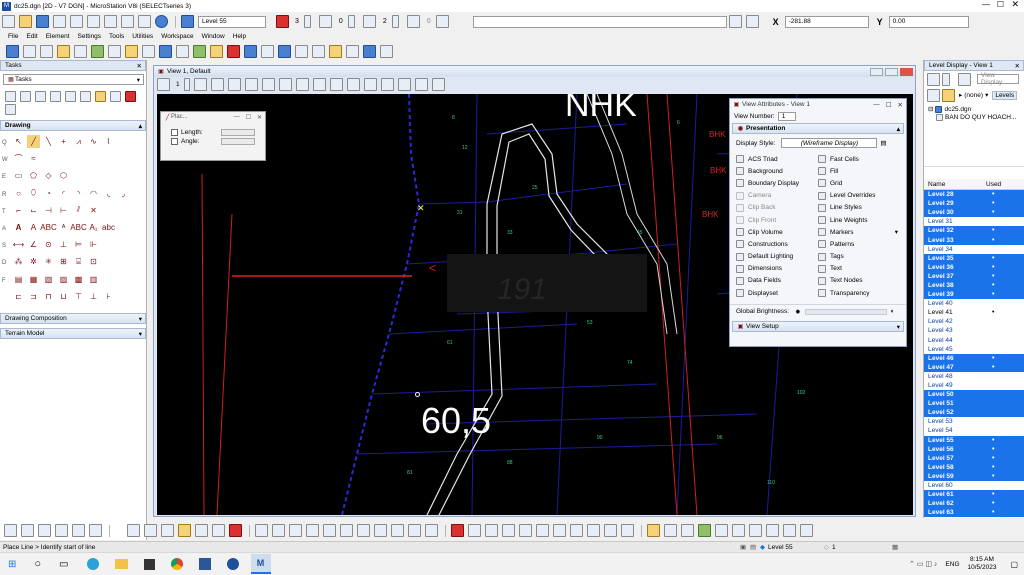 This screenshot has width=1024, height=575. I want to click on trim-icon, so click(261, 530).